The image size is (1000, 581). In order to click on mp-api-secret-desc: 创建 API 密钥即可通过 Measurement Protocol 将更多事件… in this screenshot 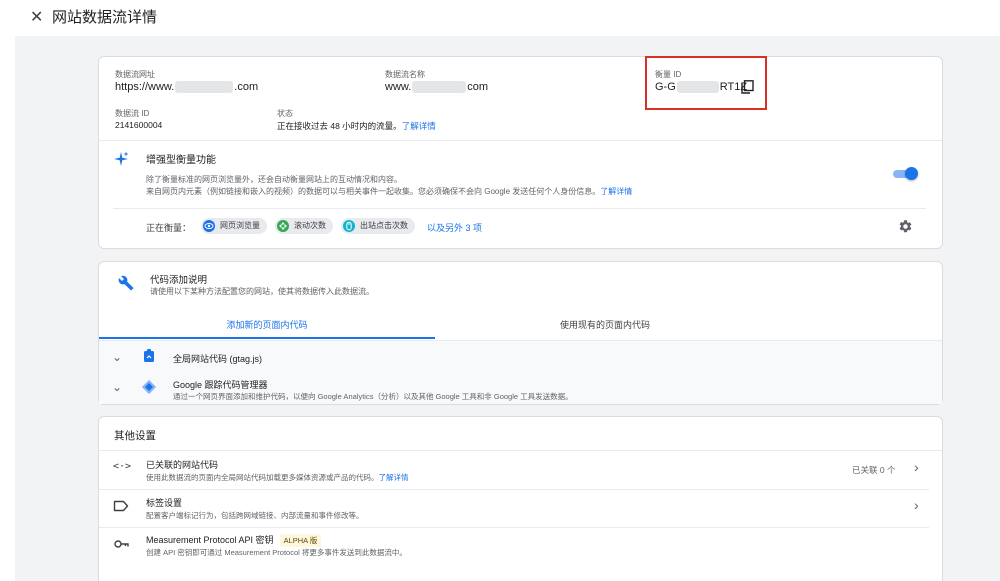, I will do `click(276, 552)`.